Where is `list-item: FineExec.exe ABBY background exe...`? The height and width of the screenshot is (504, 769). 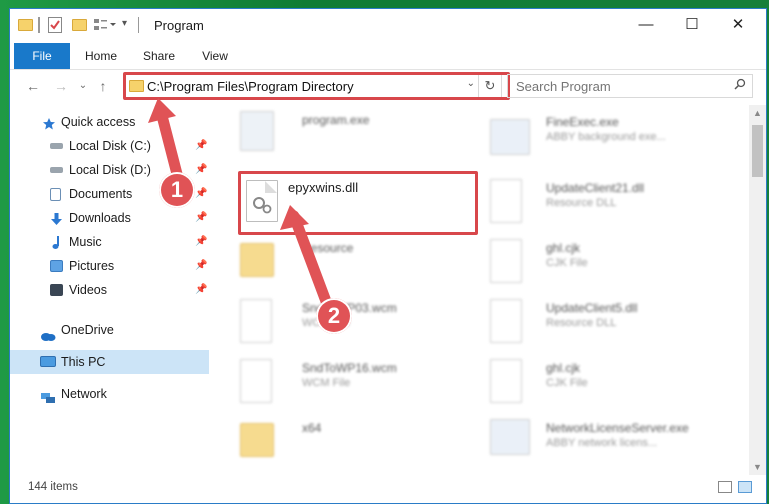
list-item: FineExec.exe ABBY background exe... is located at coordinates (615, 141).